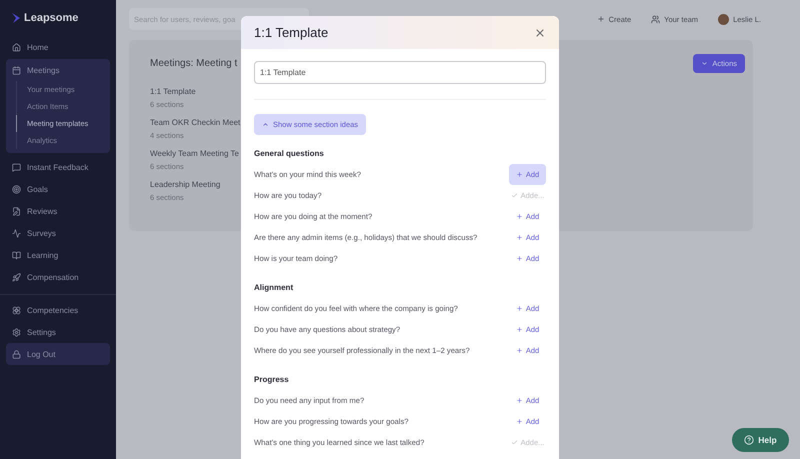 The image size is (800, 459). What do you see at coordinates (58, 189) in the screenshot?
I see `sidebar-item: Goals` at bounding box center [58, 189].